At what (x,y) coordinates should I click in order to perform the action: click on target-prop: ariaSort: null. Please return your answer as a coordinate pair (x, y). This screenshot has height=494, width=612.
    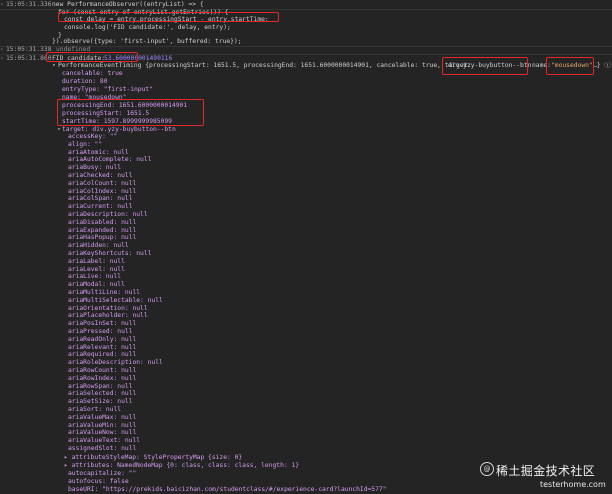
    Looking at the image, I should click on (95, 409).